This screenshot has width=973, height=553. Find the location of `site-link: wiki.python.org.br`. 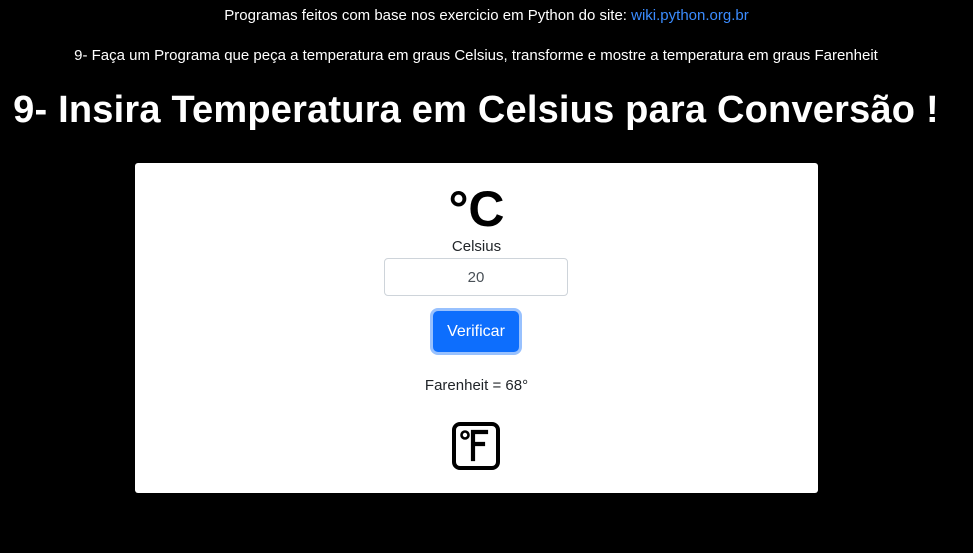

site-link: wiki.python.org.br is located at coordinates (690, 15).